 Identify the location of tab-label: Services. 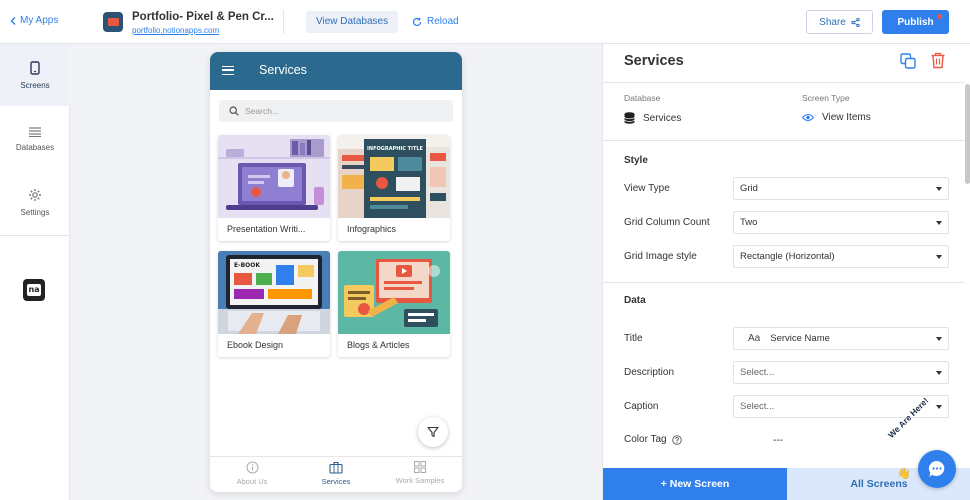
(336, 481).